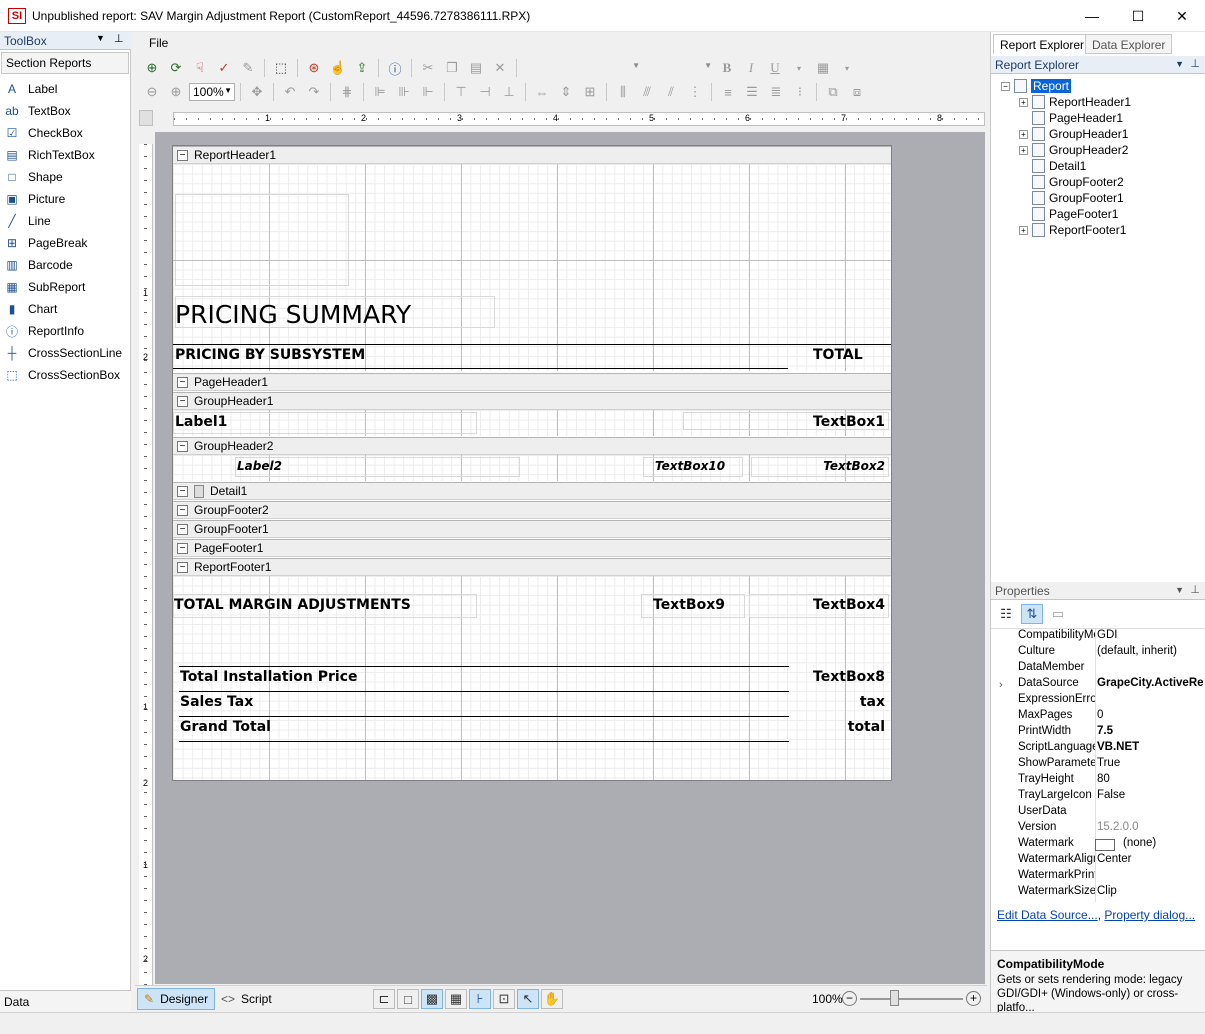 The height and width of the screenshot is (1034, 1205). I want to click on sales-tax-label: Sales Tax, so click(216, 702).